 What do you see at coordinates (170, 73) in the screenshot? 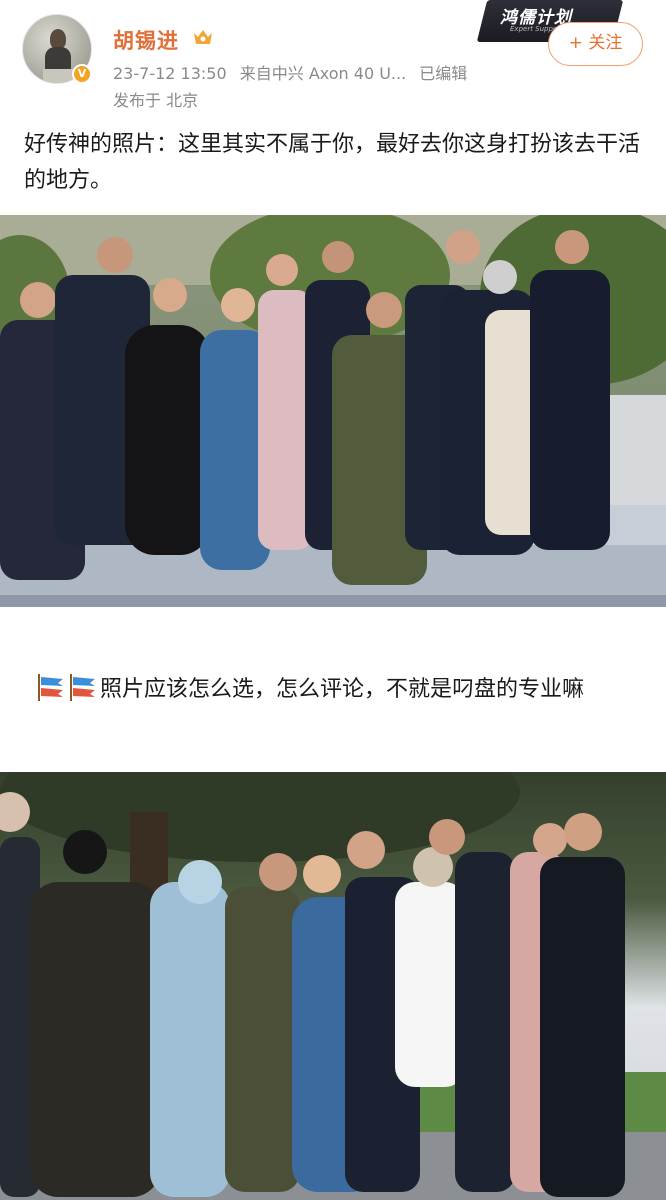
I see `post-timestamp: 23-7-12 13:50` at bounding box center [170, 73].